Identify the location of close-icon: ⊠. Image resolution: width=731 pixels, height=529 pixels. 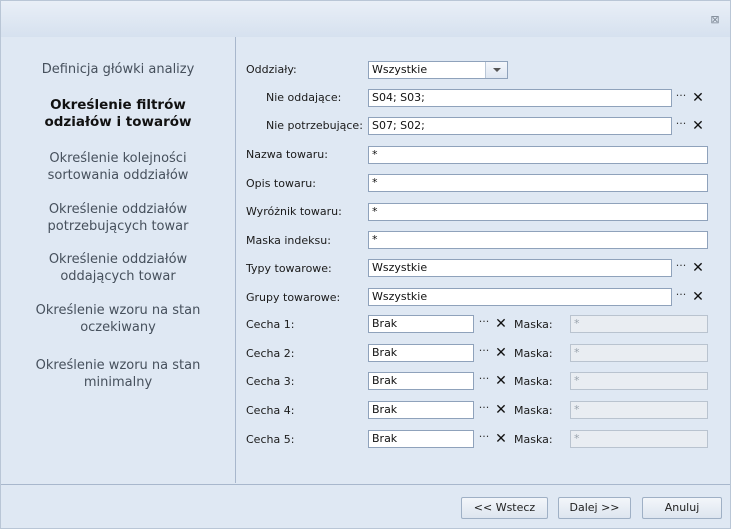
(715, 20).